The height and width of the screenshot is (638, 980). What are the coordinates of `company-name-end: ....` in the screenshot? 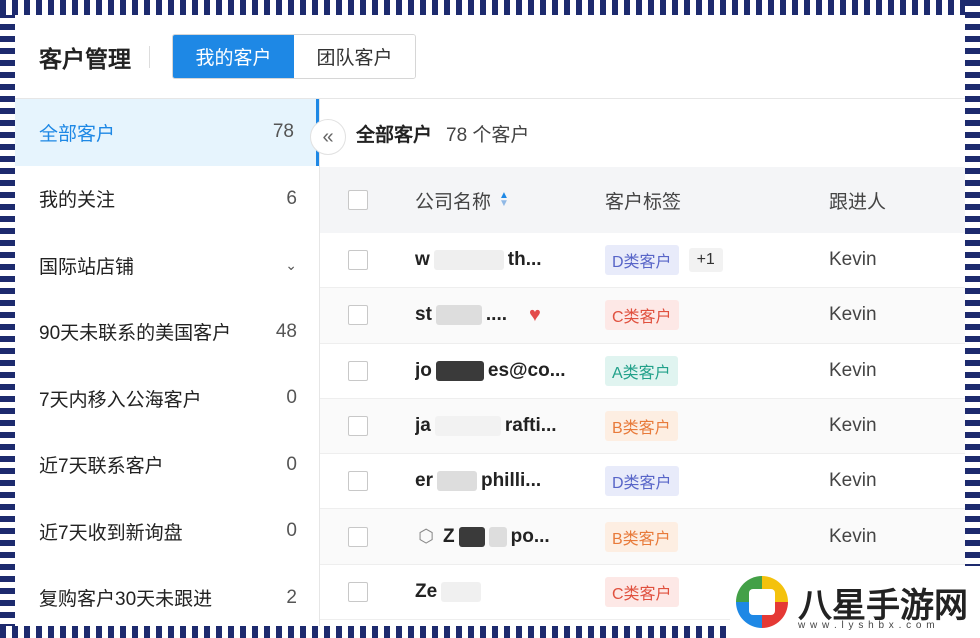 It's located at (496, 315).